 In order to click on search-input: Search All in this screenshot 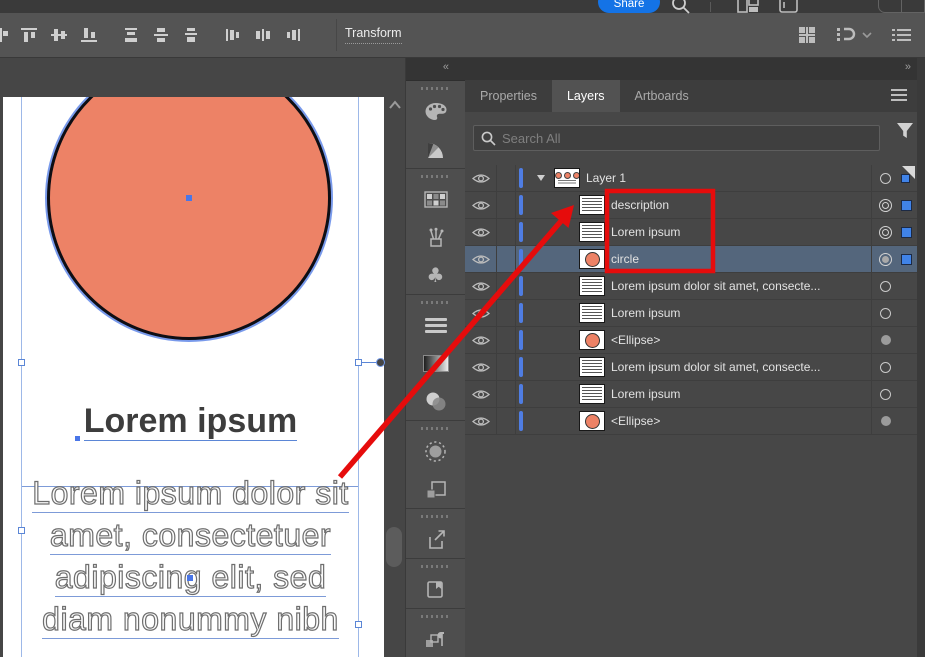, I will do `click(676, 138)`.